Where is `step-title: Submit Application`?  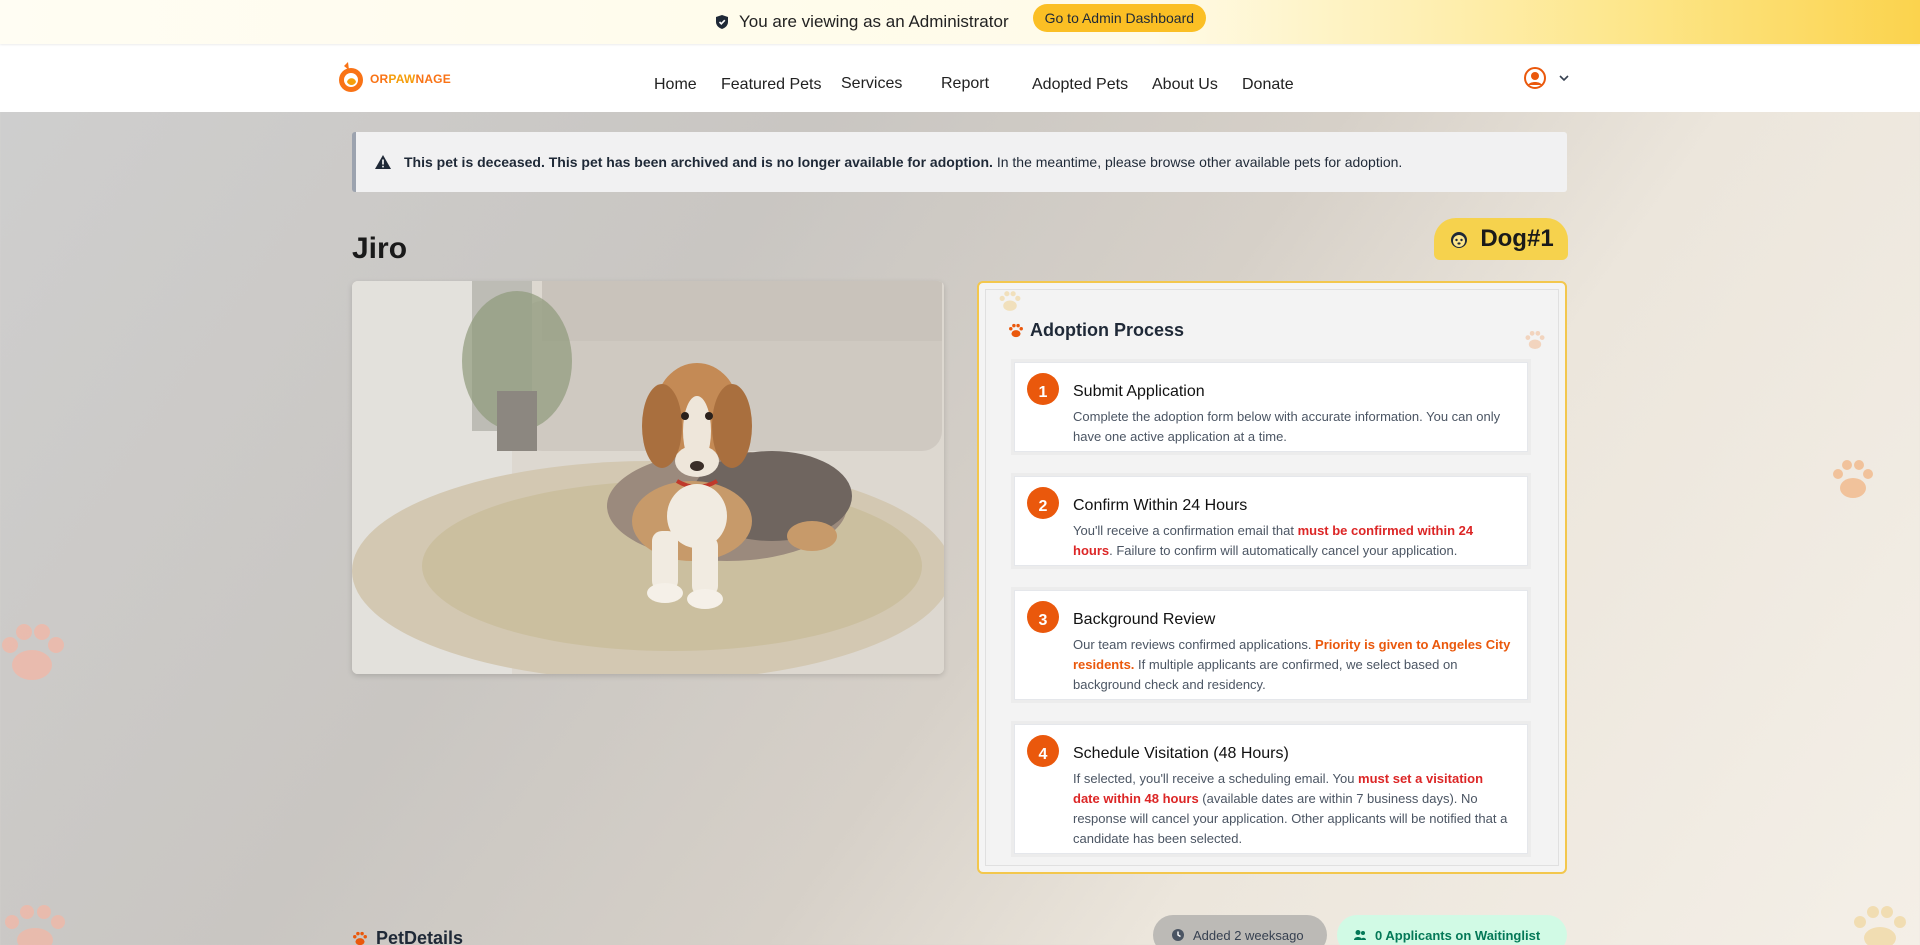
step-title: Submit Application is located at coordinates (1139, 391).